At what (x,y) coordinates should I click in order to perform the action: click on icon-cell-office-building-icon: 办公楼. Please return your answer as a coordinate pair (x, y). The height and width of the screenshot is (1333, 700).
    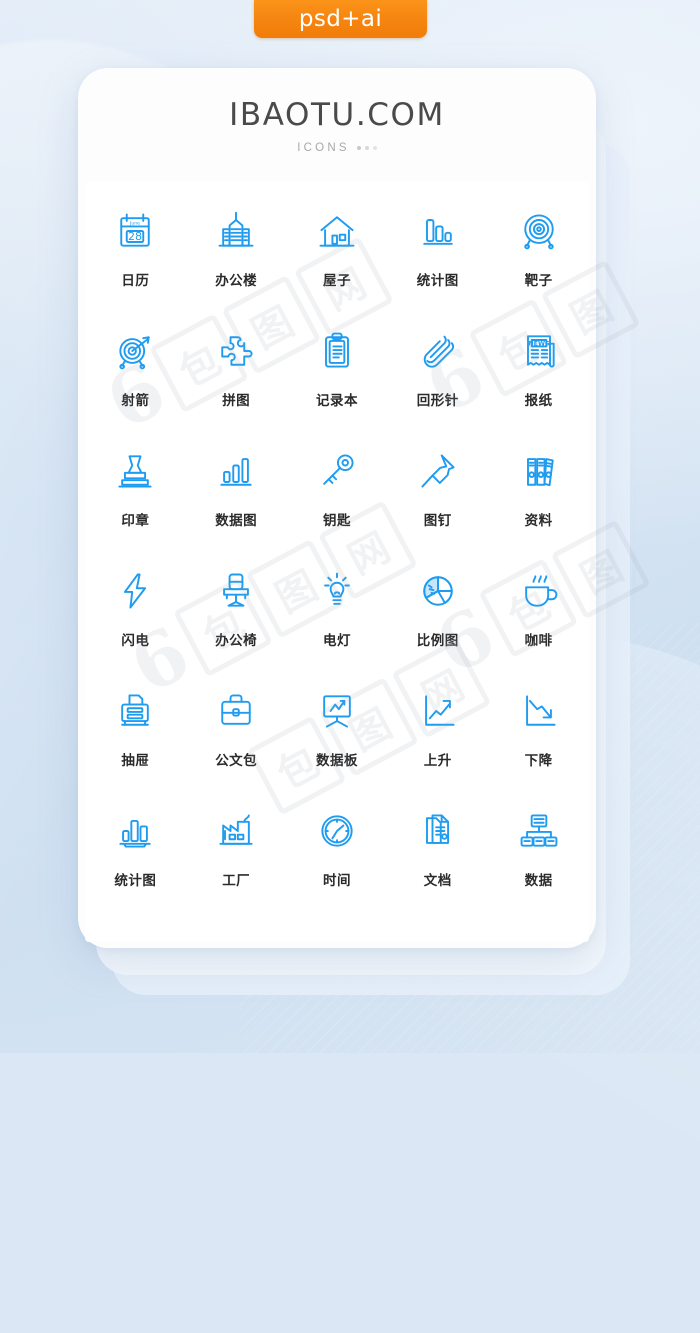
    Looking at the image, I should click on (236, 258).